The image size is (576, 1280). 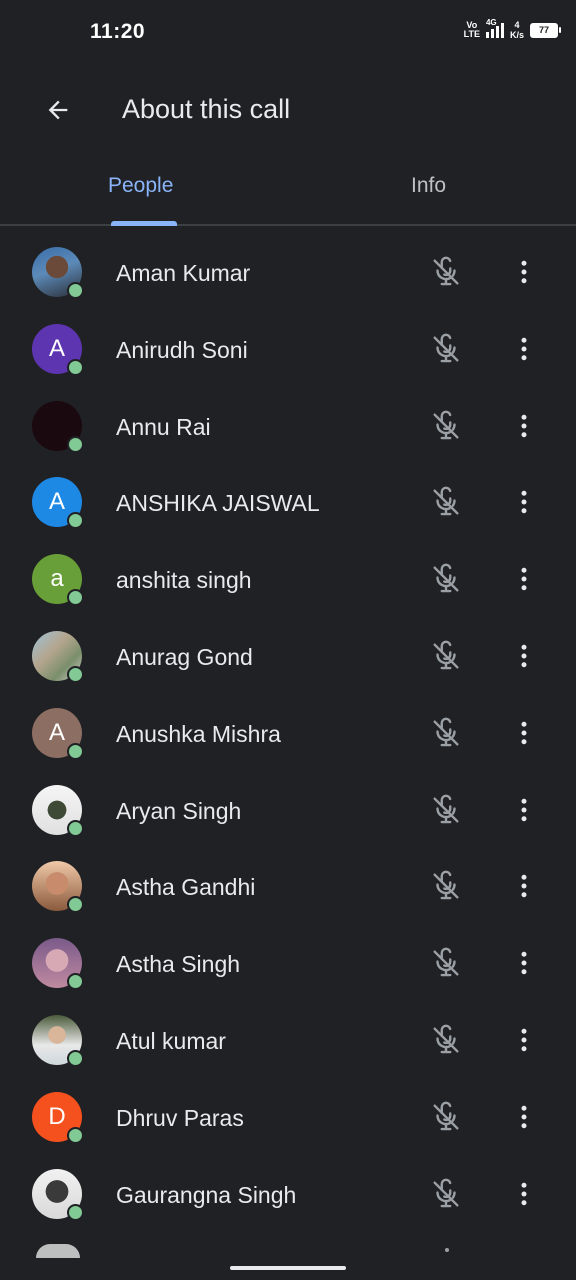 I want to click on participant-row: Anurag Gond, so click(x=288, y=656).